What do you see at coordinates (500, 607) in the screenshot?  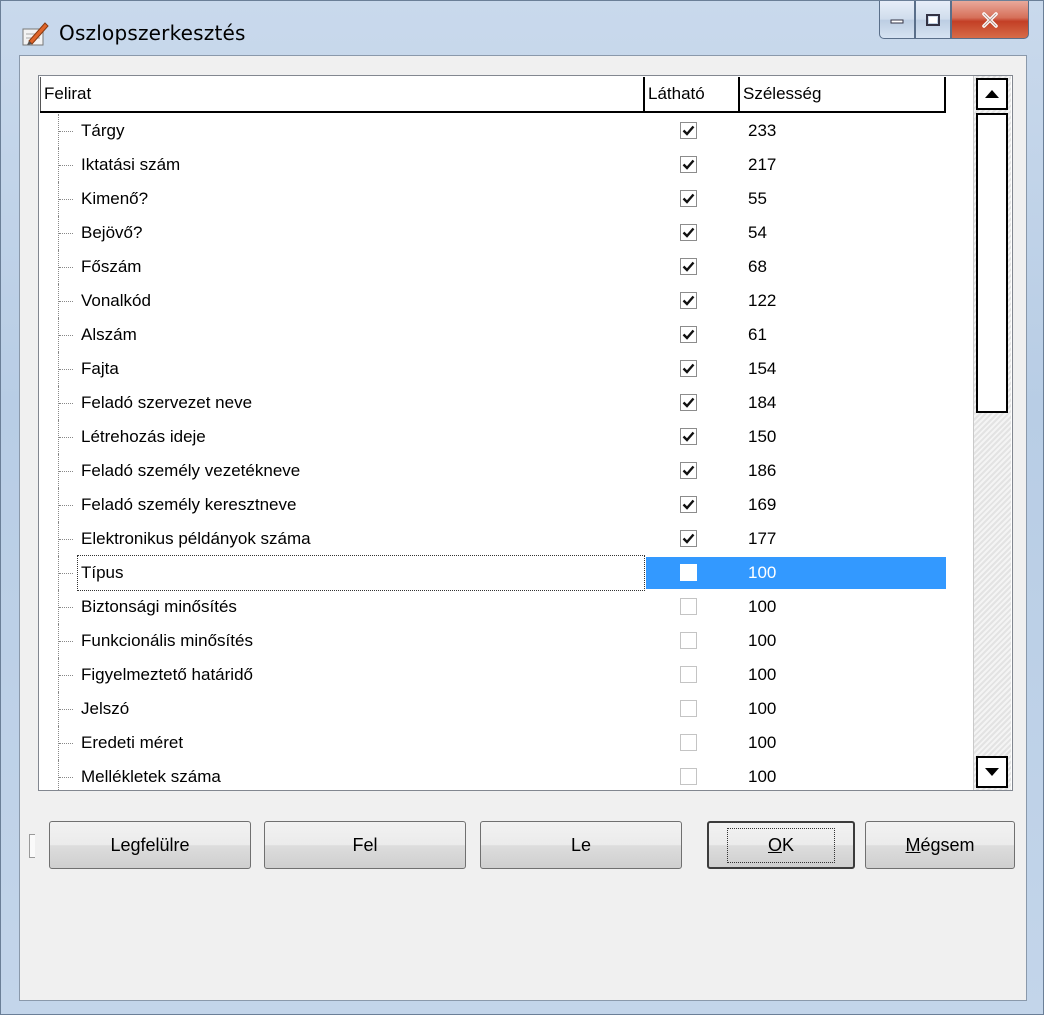 I see `list-item: Biztonsági minősítés 100` at bounding box center [500, 607].